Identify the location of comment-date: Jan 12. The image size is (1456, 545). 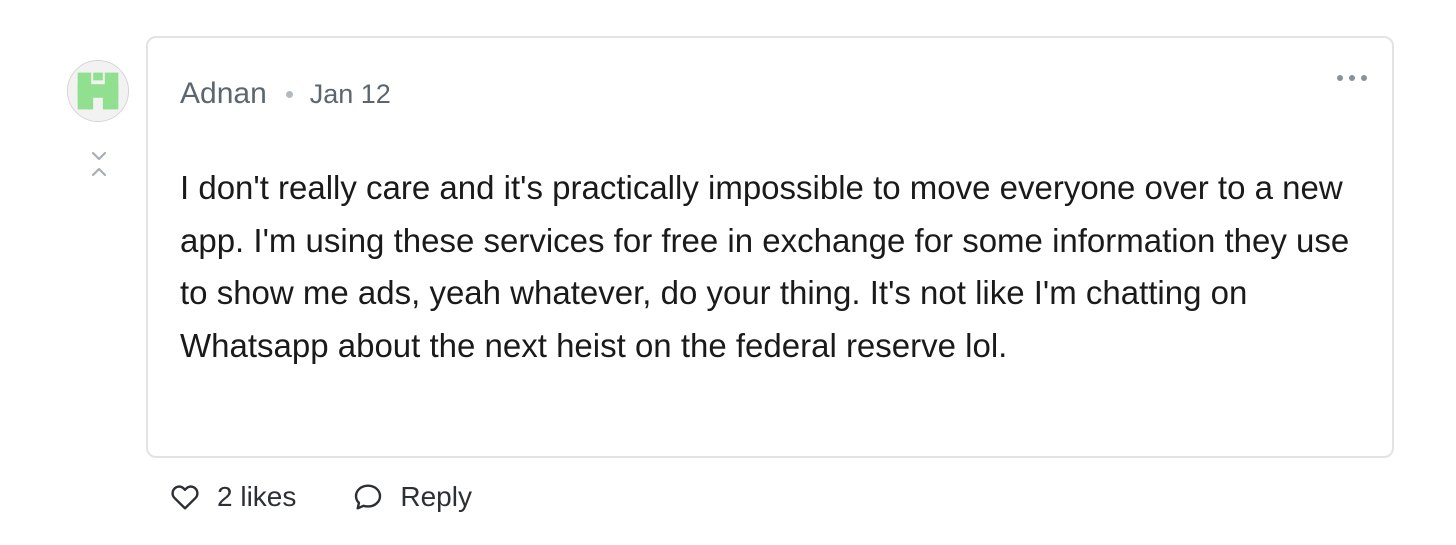
(350, 94).